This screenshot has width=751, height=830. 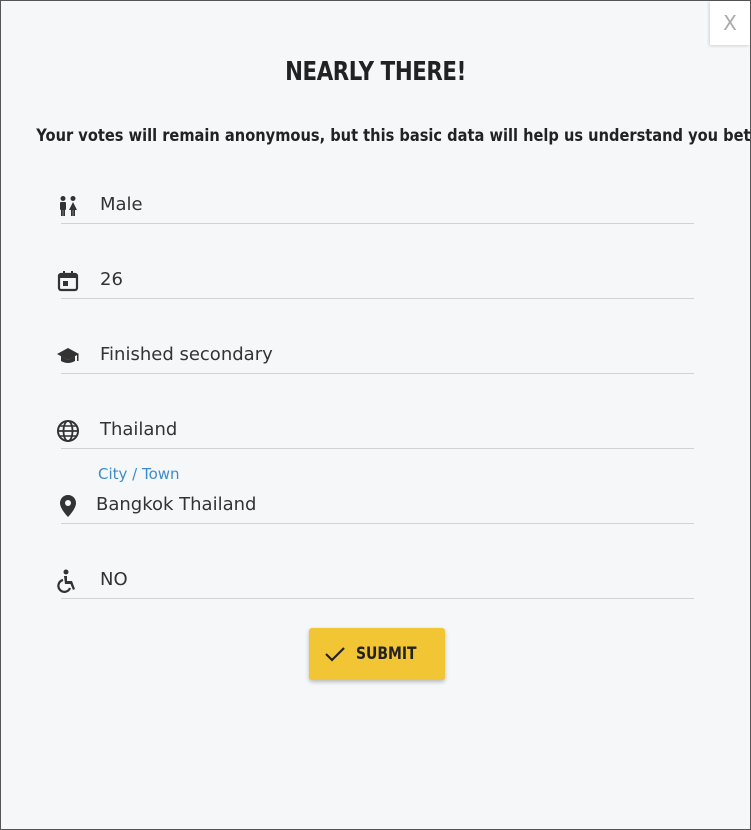 I want to click on submit-button: SUBMIT, so click(x=377, y=654).